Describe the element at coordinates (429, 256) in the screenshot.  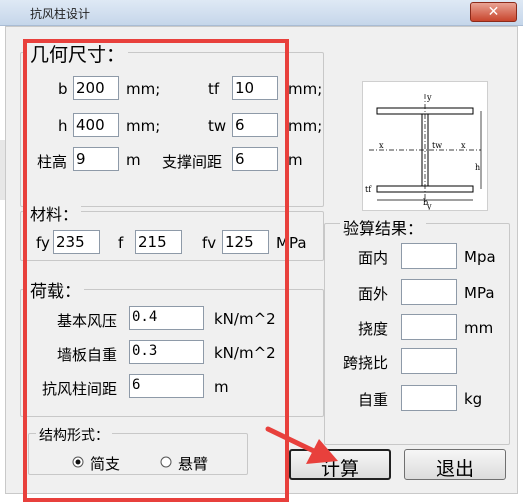
I see `result-in-plane-field` at that location.